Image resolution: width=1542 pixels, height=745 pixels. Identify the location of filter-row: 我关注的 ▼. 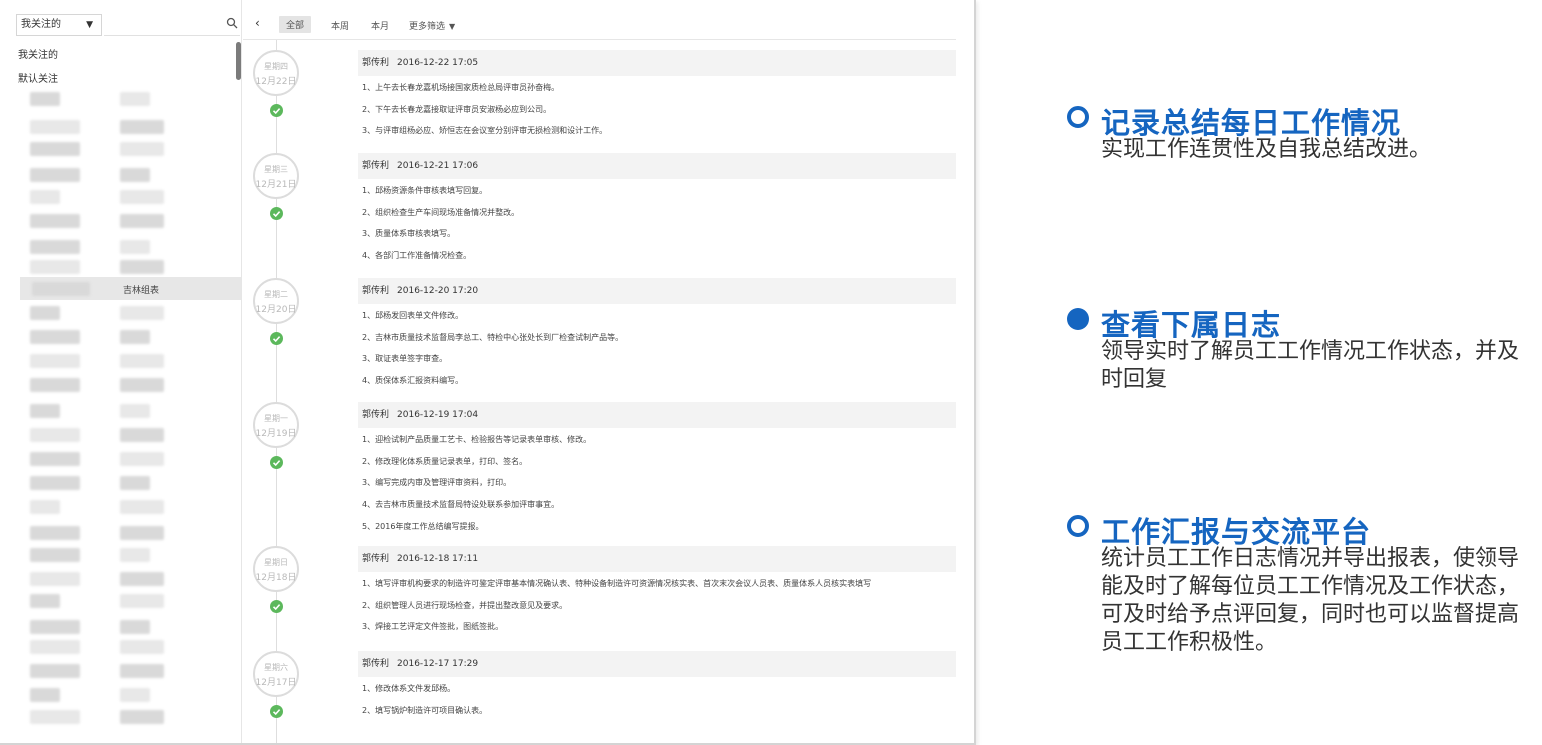
(120, 26).